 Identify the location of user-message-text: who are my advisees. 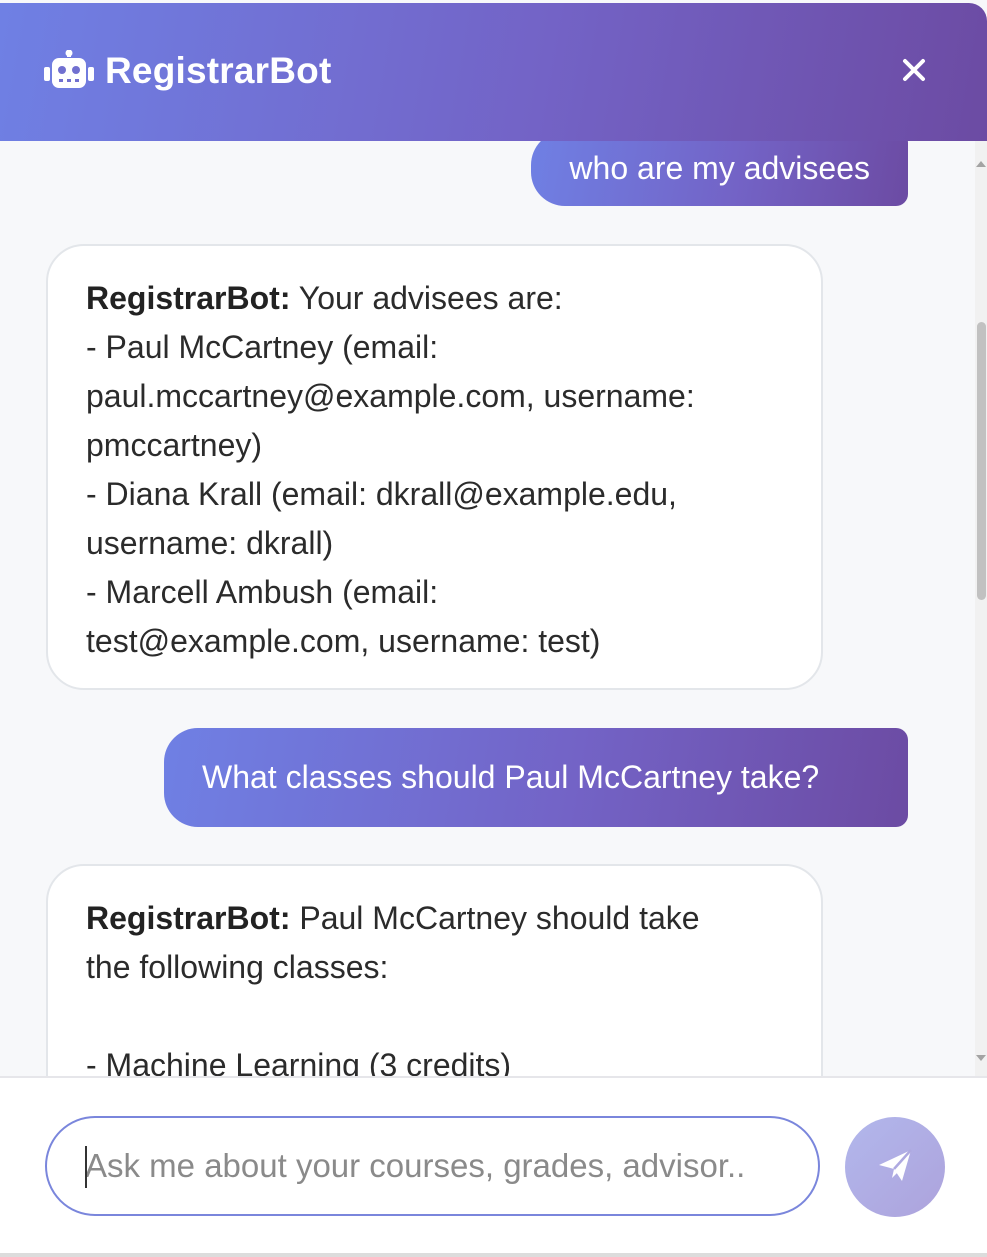
(719, 168).